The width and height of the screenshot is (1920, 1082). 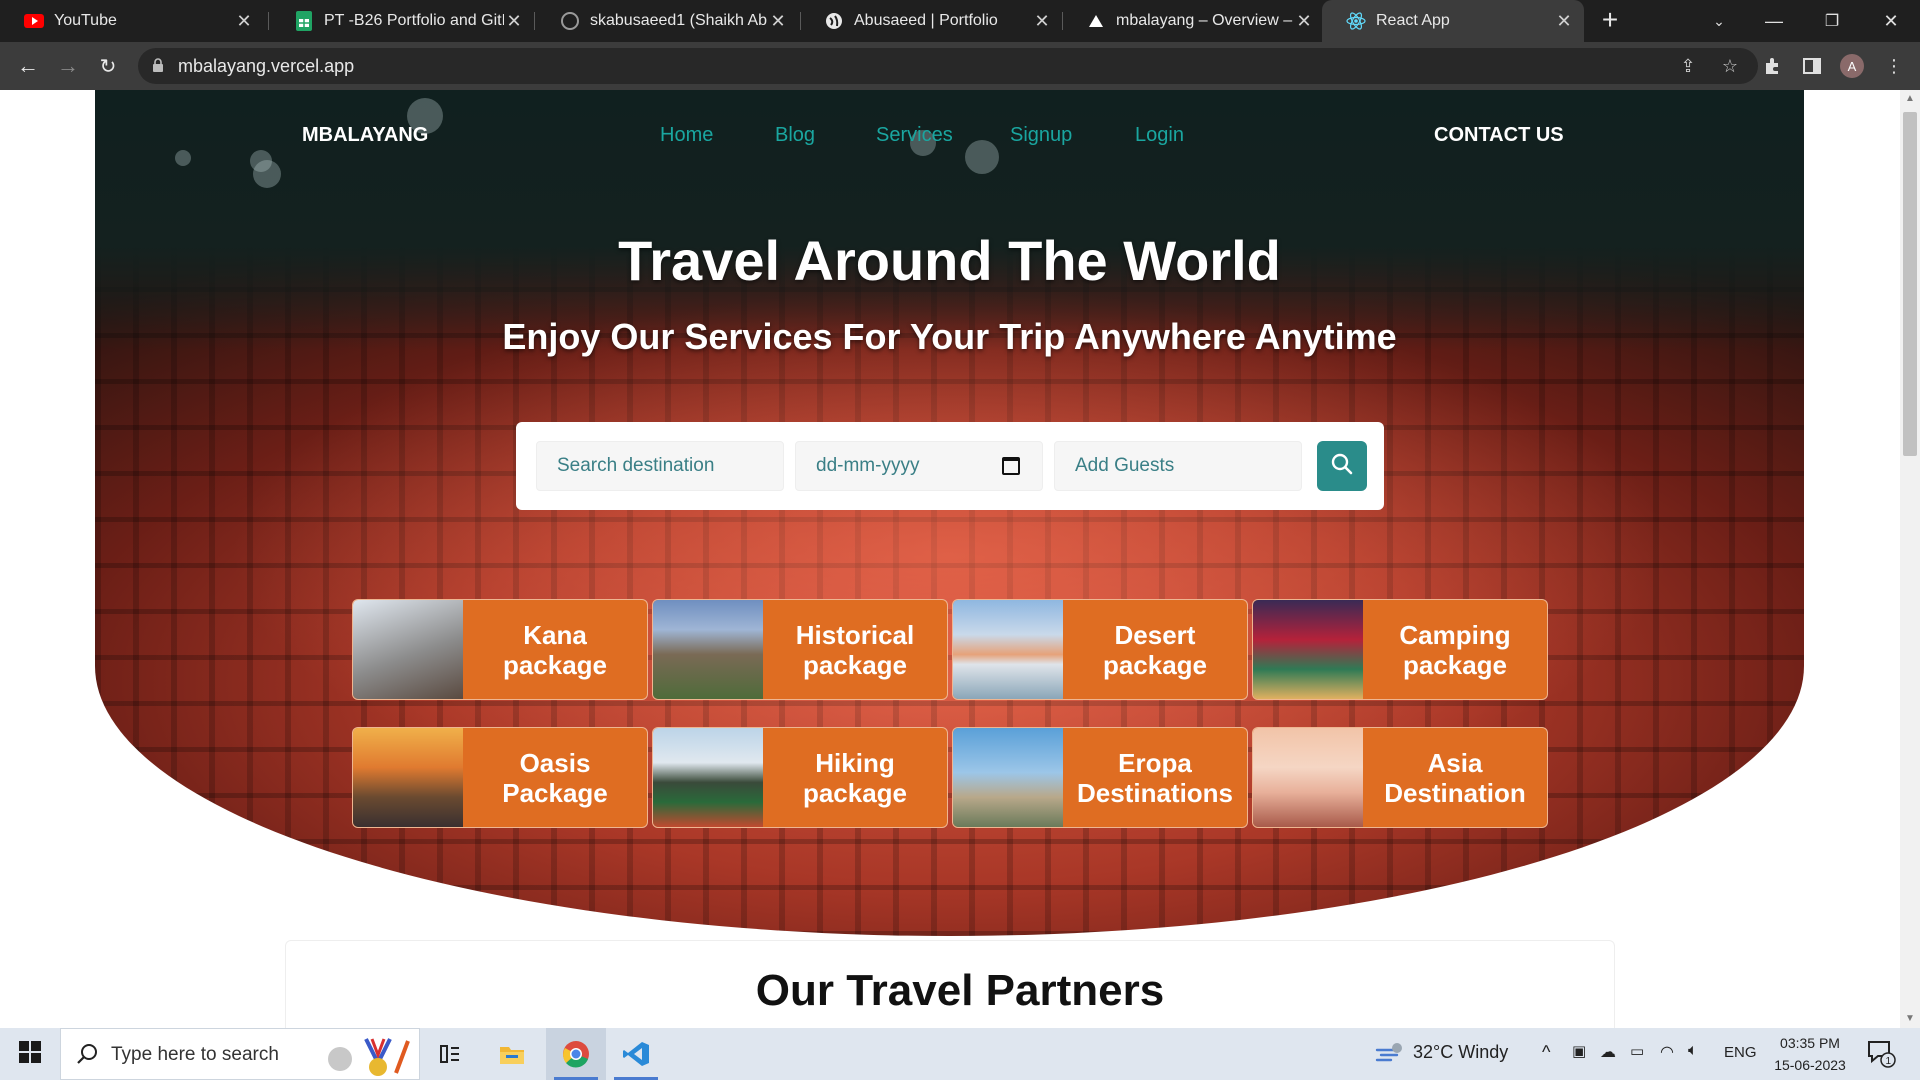 What do you see at coordinates (1390, 1054) in the screenshot?
I see `weather-icon` at bounding box center [1390, 1054].